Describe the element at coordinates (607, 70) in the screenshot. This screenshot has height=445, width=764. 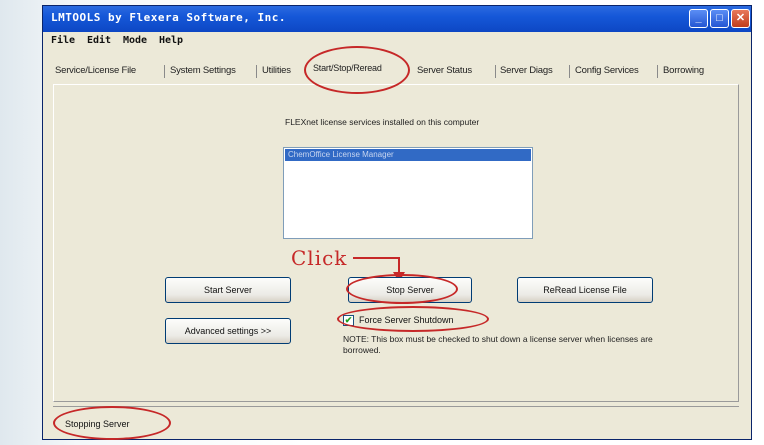
I see `tab-config-services: Config Services` at that location.